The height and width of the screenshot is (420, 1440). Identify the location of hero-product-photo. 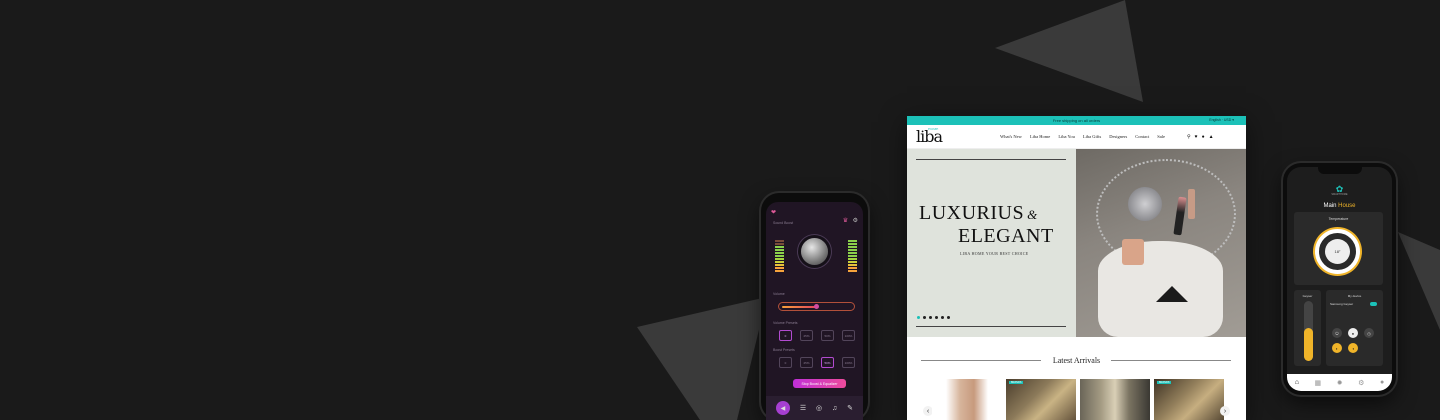
(1161, 243).